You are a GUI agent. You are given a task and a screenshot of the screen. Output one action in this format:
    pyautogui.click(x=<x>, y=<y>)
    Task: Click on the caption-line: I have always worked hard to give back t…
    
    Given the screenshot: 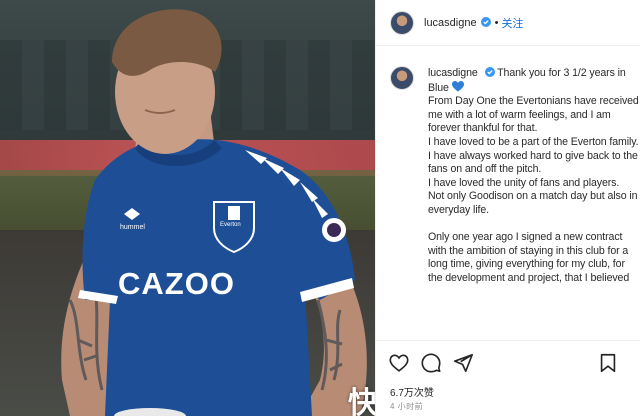 What is the action you would take?
    pyautogui.click(x=533, y=162)
    